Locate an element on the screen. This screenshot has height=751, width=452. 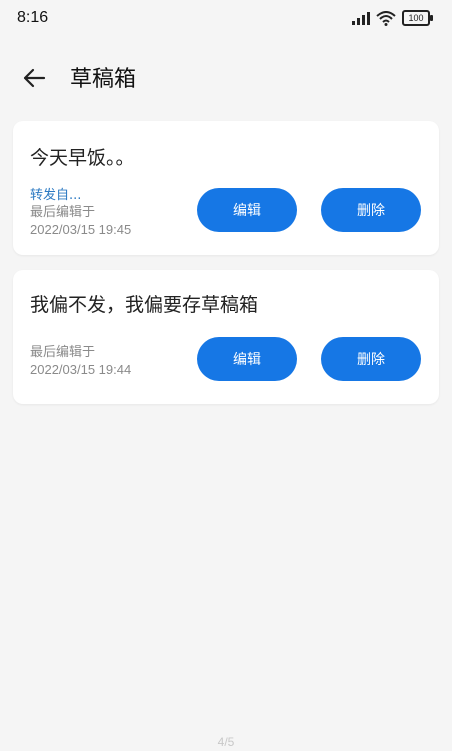
page-title: 草稿箱 is located at coordinates (103, 79).